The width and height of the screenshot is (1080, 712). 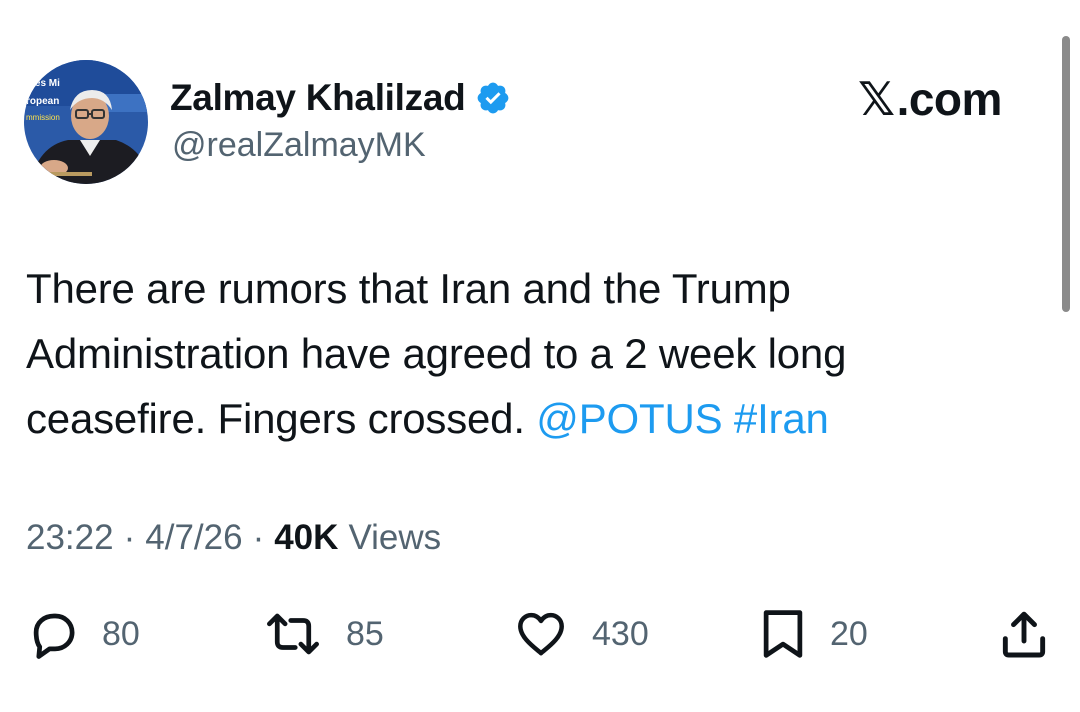 What do you see at coordinates (318, 98) in the screenshot?
I see `author-name: Zalmay Khalilzad` at bounding box center [318, 98].